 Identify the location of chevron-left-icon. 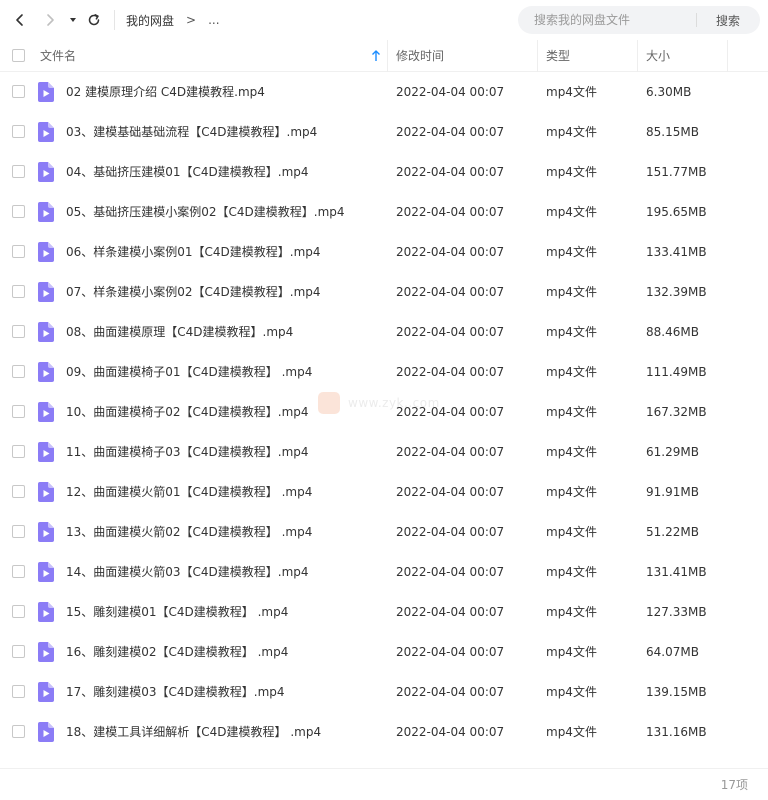
(19, 20).